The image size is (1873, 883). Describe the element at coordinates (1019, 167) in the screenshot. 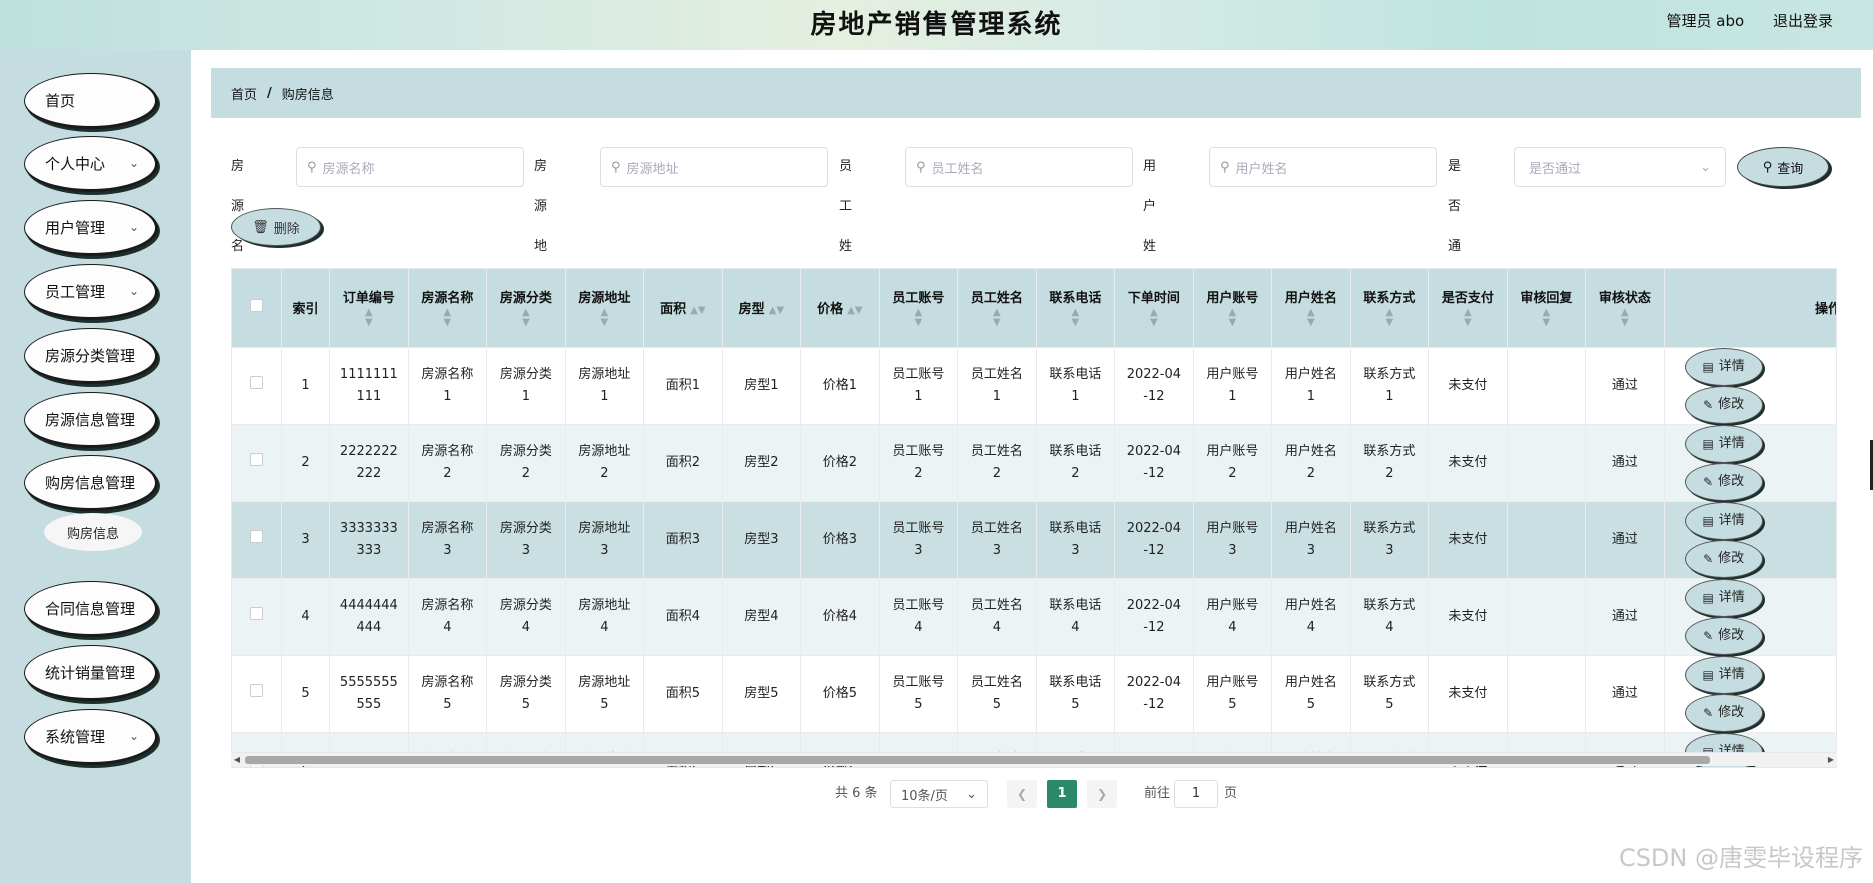

I see `search-input-employee-name: ⚲ 员工姓名` at that location.